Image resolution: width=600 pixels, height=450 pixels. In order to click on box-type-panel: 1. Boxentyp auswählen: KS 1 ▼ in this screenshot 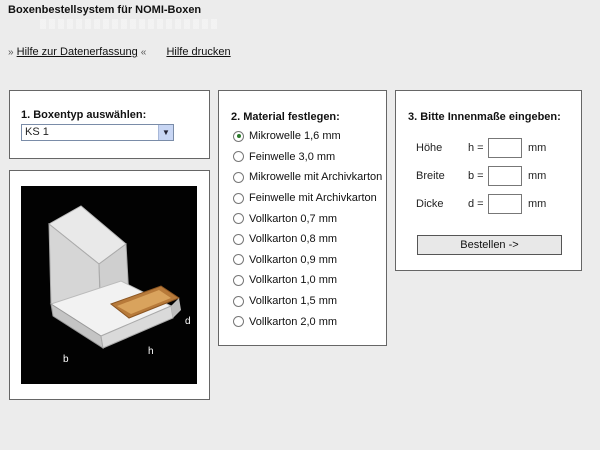, I will do `click(109, 124)`.